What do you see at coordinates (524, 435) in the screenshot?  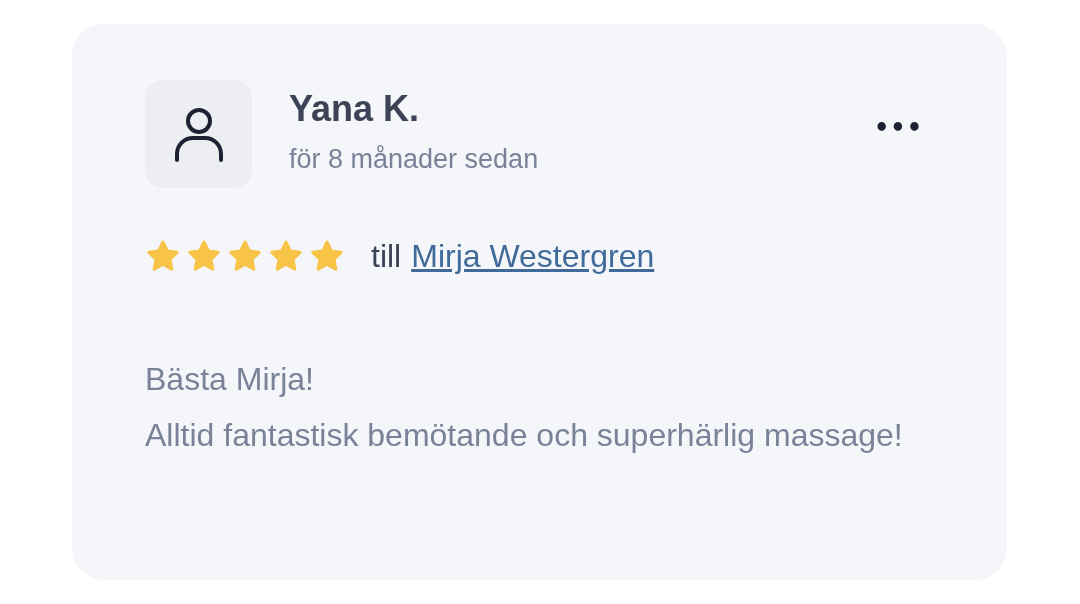 I see `review-text: Alltid fantastisk bemötande och superhärlig massage!` at bounding box center [524, 435].